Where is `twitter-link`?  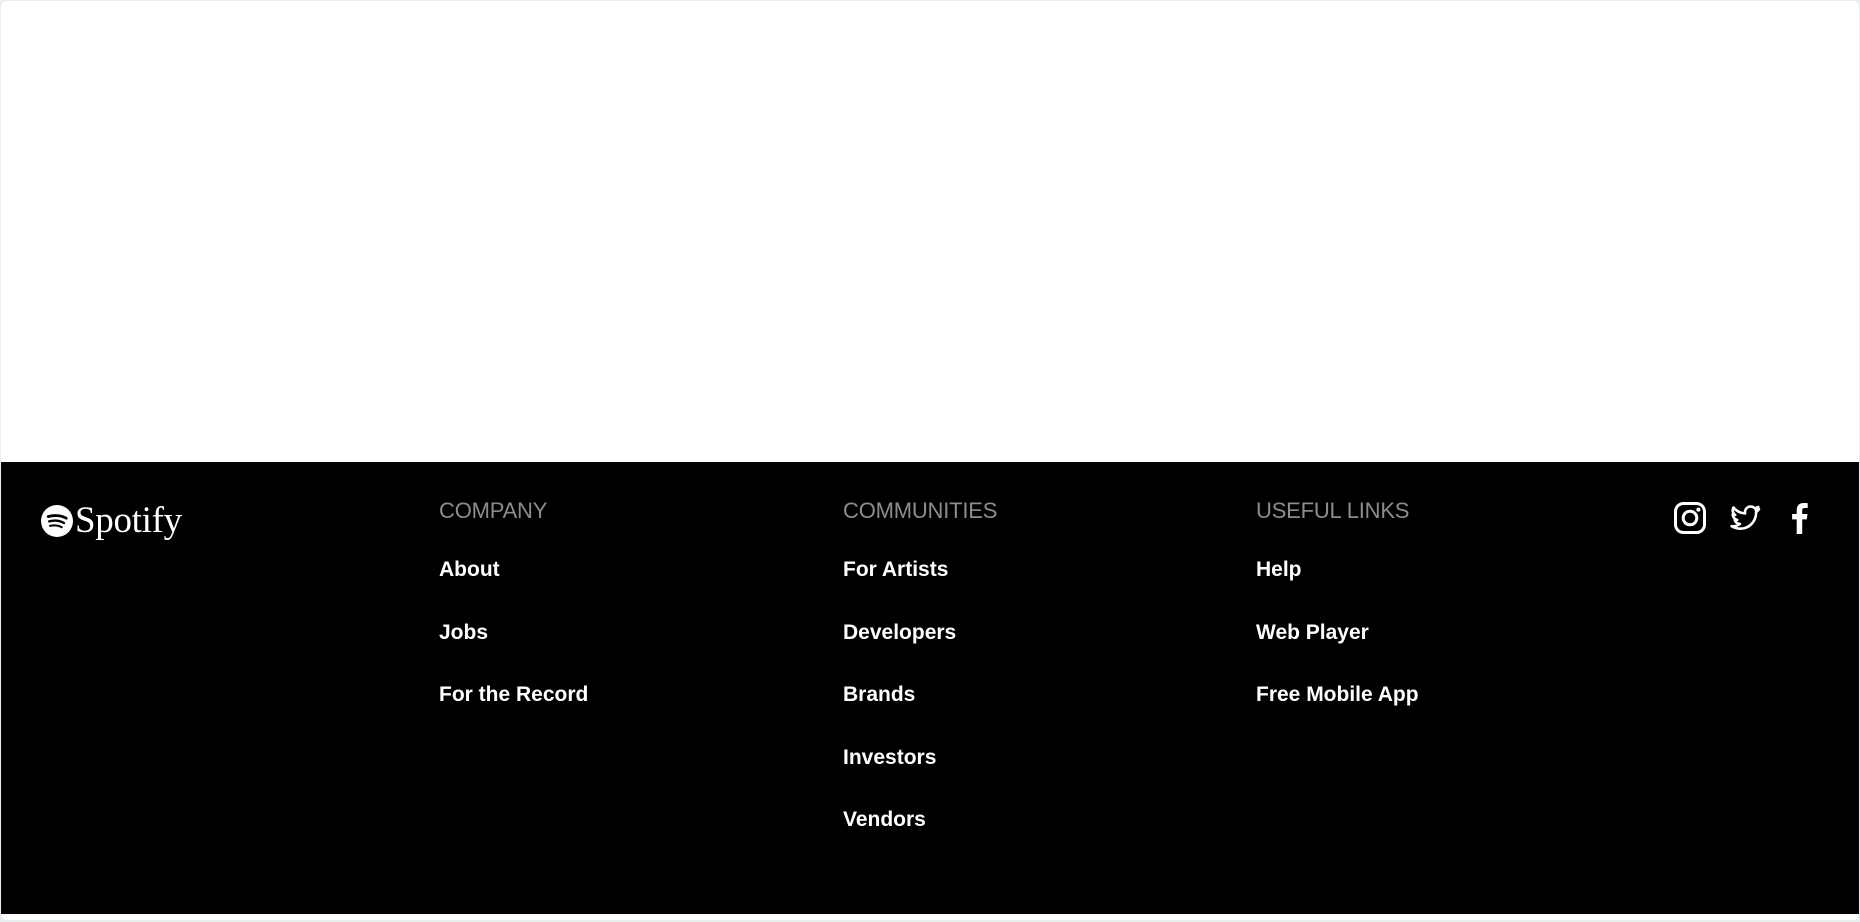 twitter-link is located at coordinates (1745, 518).